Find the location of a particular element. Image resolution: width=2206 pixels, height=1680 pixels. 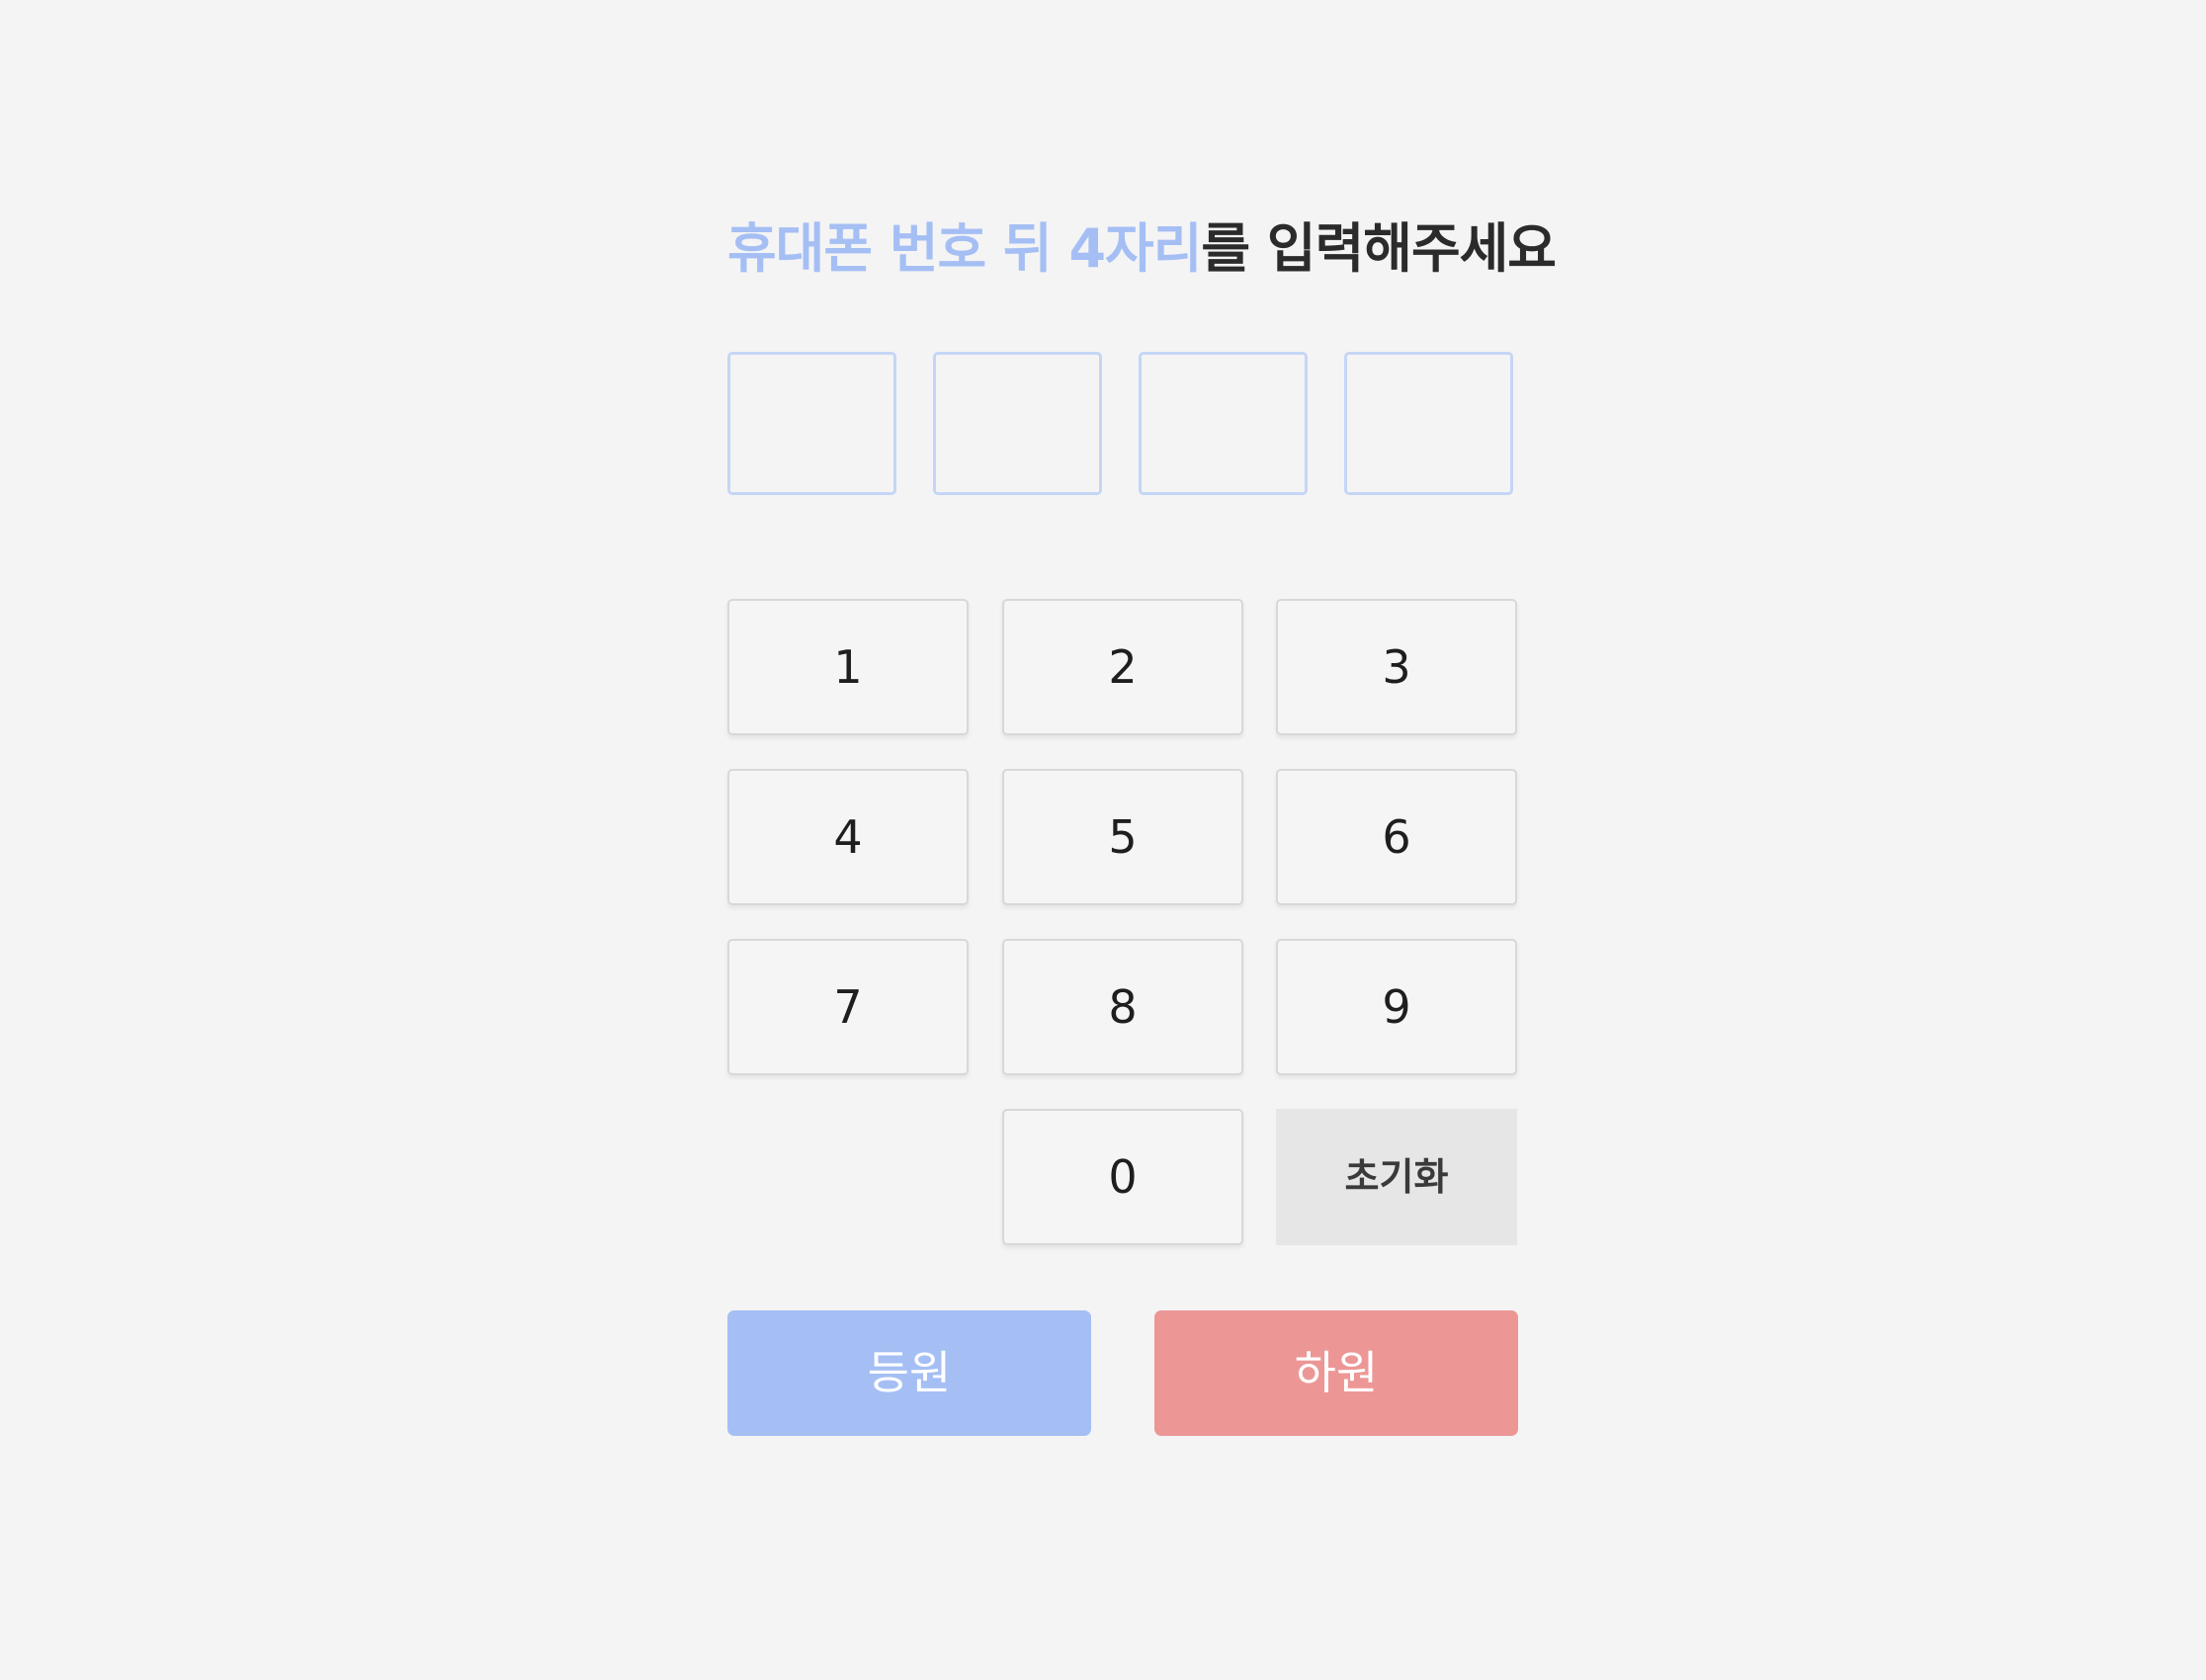

keypad-key-2: 2 is located at coordinates (1122, 667).